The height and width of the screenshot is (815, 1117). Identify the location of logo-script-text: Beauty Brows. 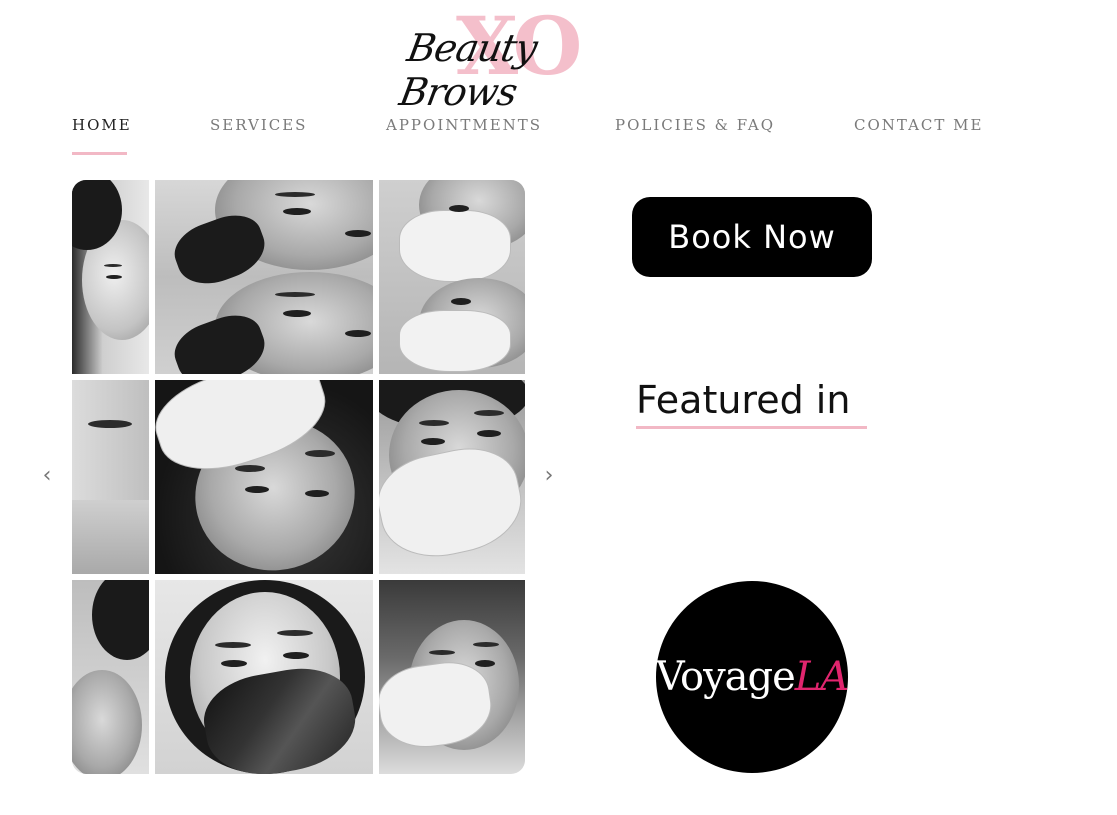
(468, 70).